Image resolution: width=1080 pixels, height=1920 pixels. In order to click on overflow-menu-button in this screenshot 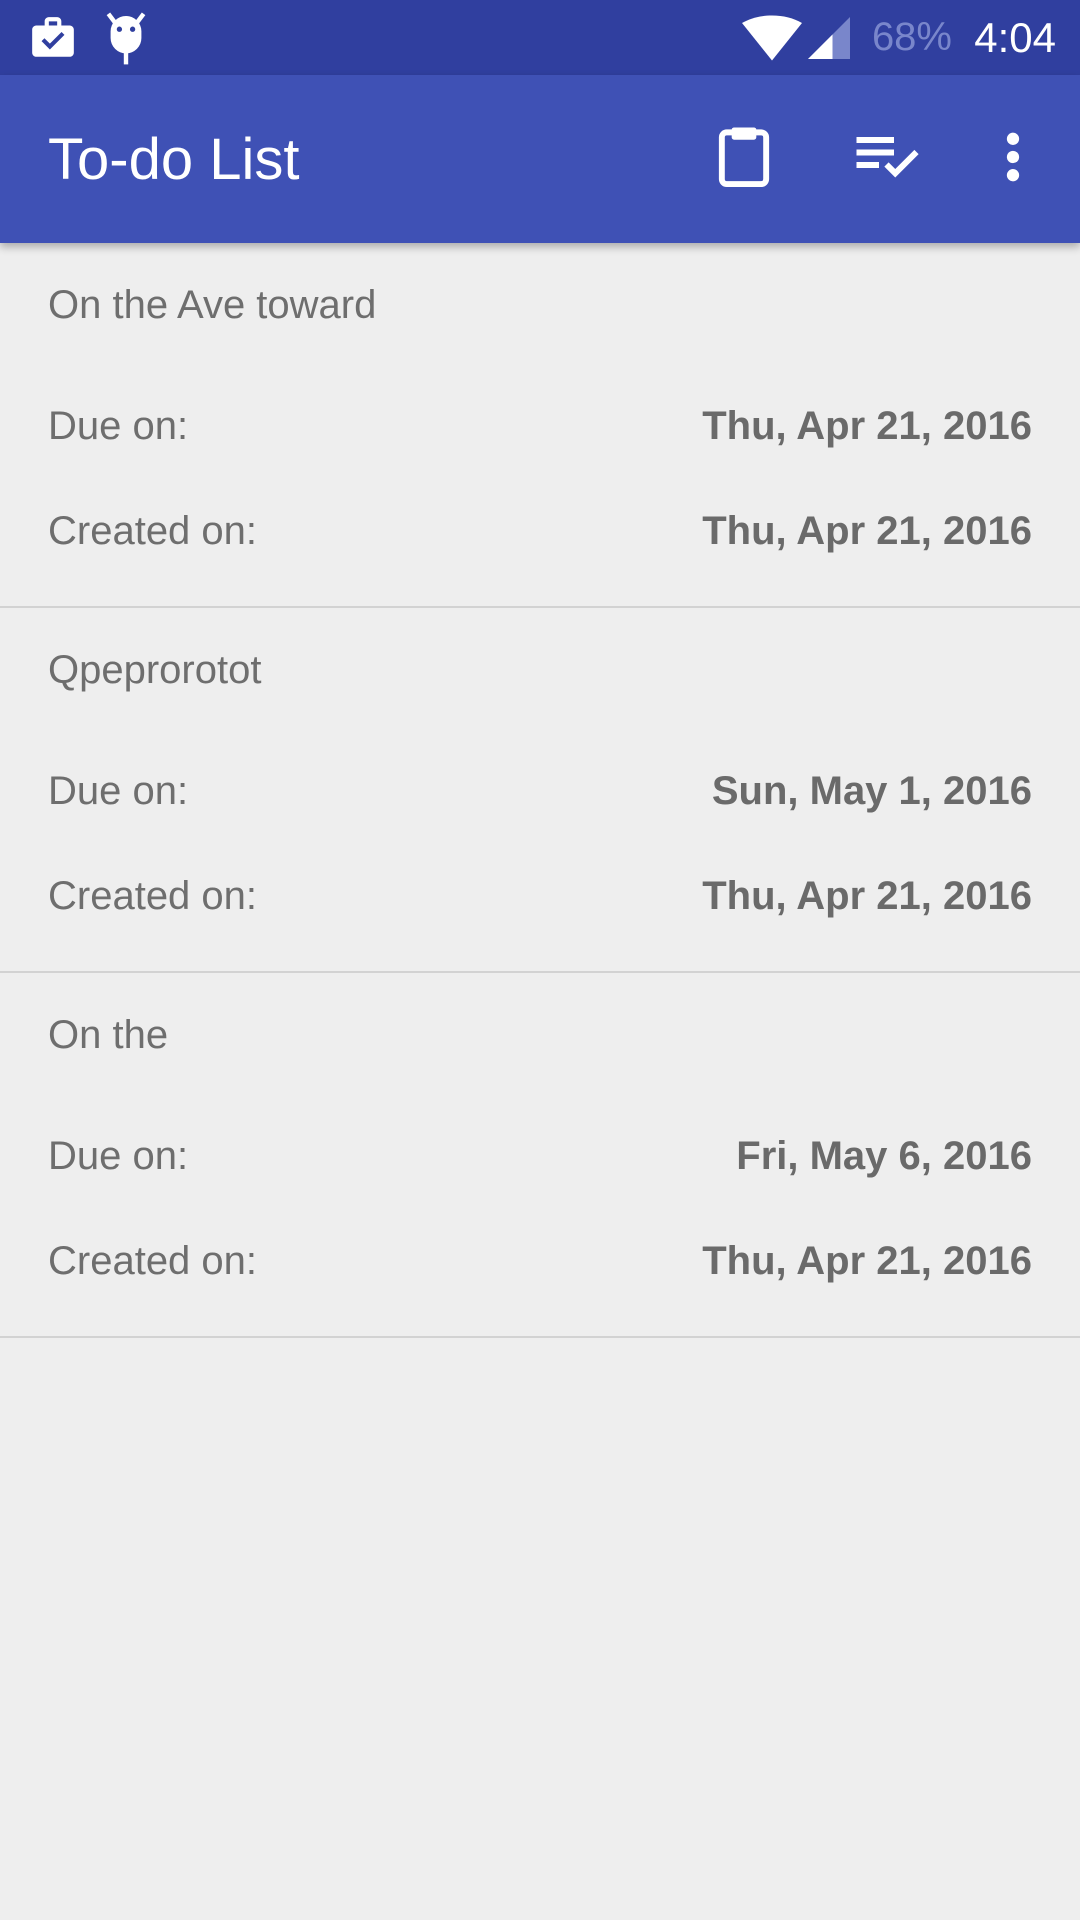, I will do `click(1013, 159)`.